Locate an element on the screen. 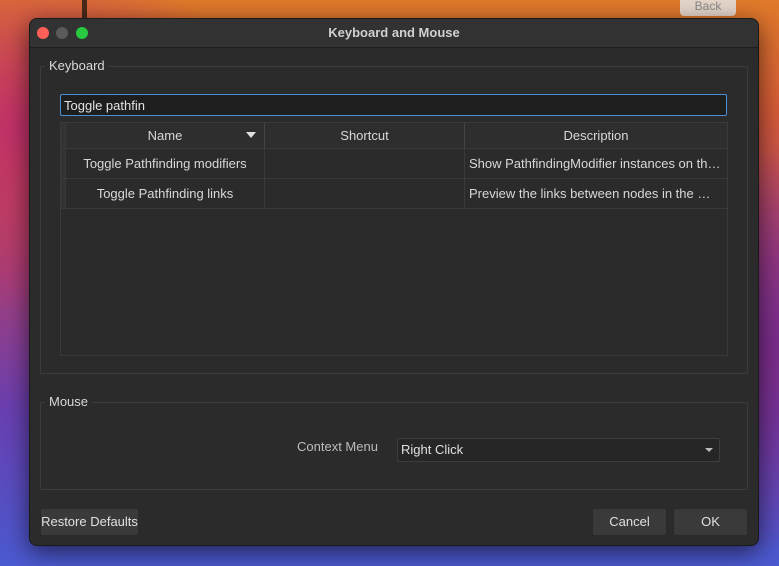 This screenshot has height=566, width=779. window-title: Keyboard and Mouse is located at coordinates (394, 32).